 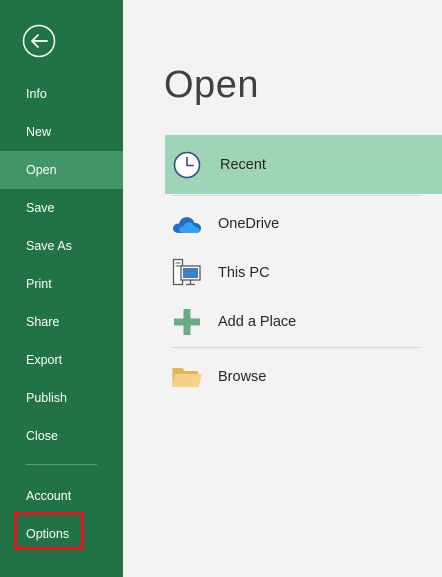 What do you see at coordinates (61, 170) in the screenshot?
I see `nav-item-open: Open` at bounding box center [61, 170].